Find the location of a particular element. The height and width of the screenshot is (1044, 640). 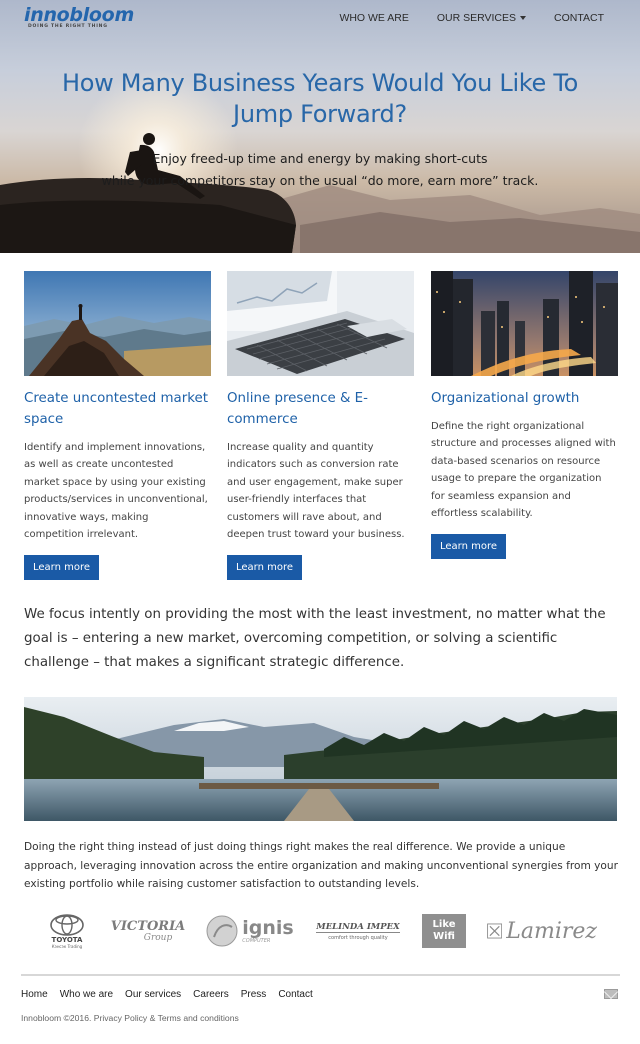

client-sub: COMPUTER is located at coordinates (256, 940).